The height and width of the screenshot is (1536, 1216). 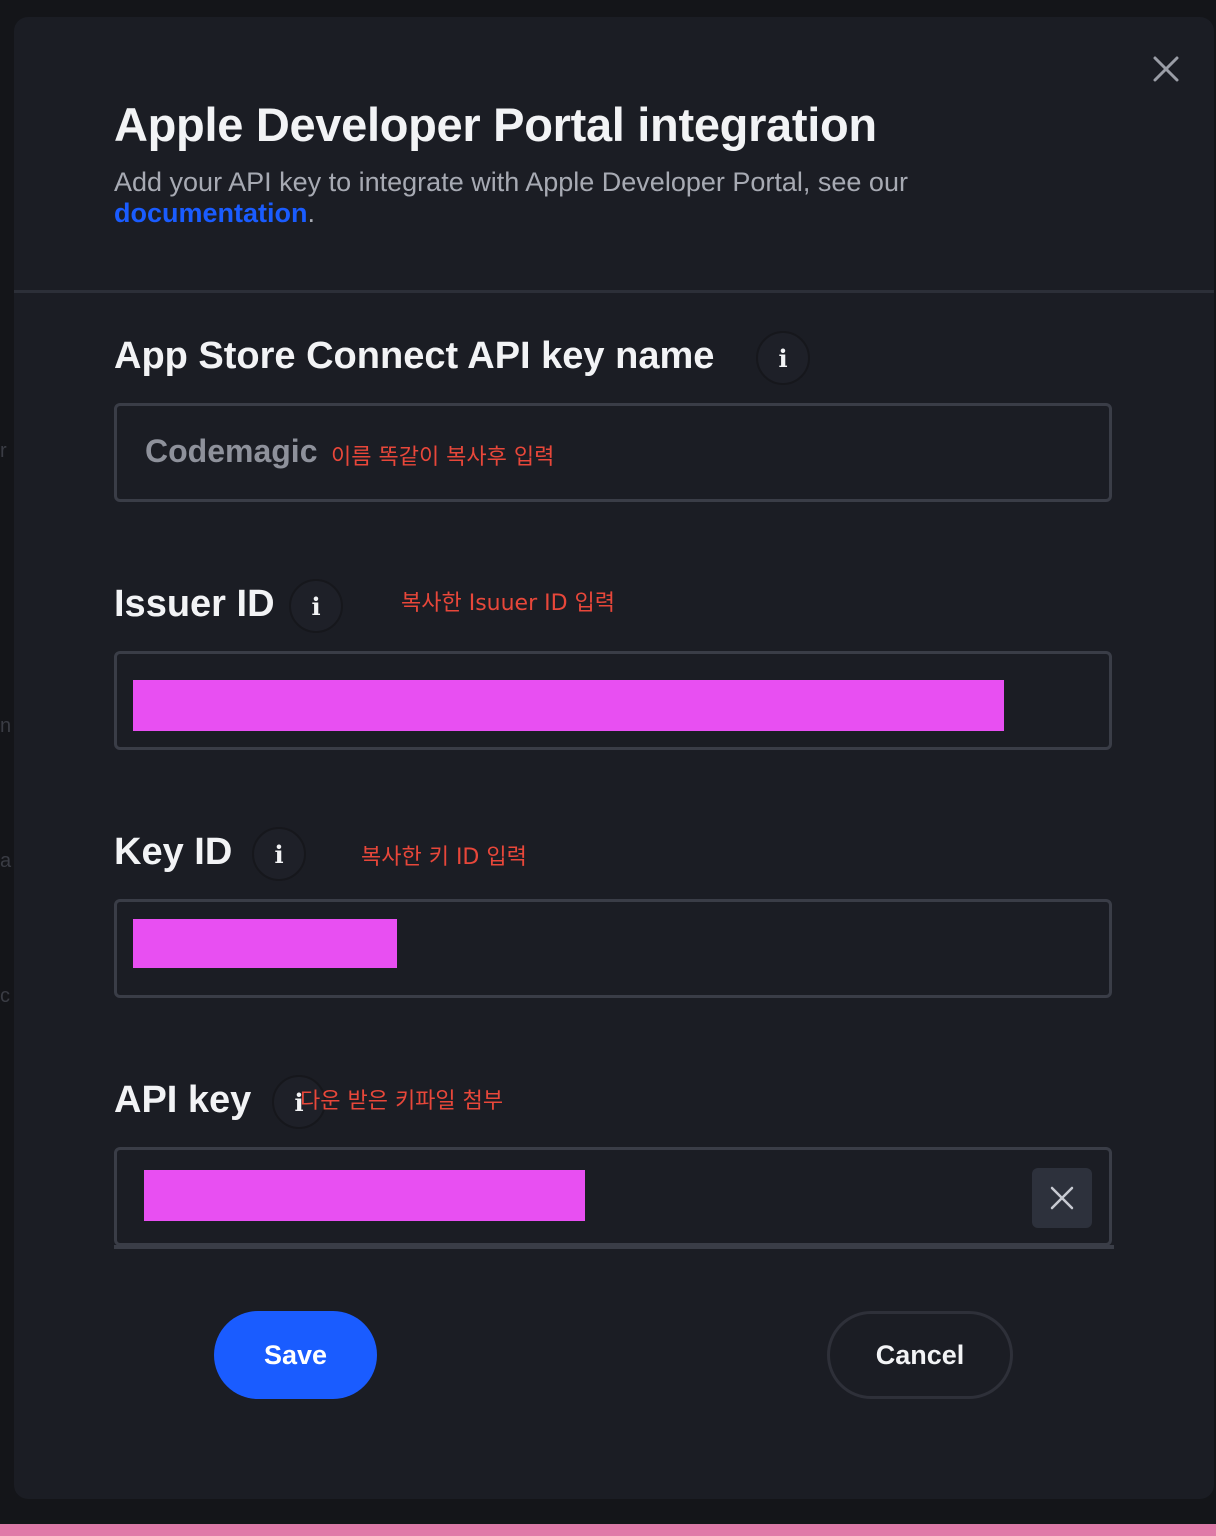 What do you see at coordinates (194, 604) in the screenshot?
I see `issuer-id-label: Issuer ID` at bounding box center [194, 604].